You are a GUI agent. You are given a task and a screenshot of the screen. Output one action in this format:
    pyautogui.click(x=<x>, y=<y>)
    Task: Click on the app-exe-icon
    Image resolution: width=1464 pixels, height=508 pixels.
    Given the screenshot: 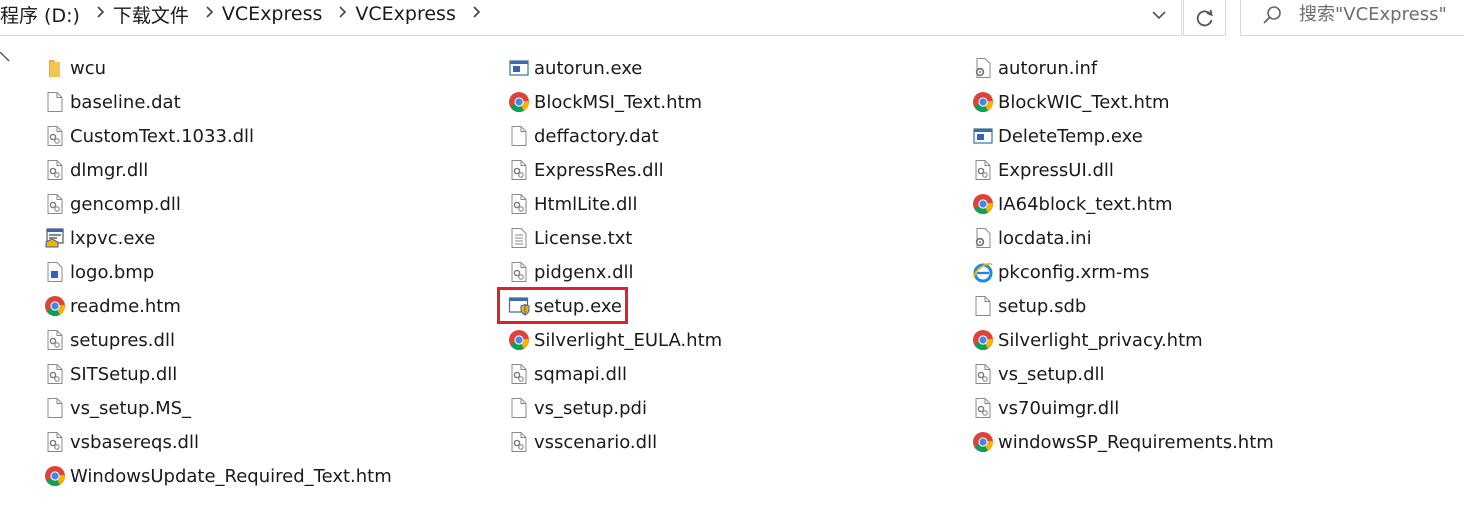 What is the action you would take?
    pyautogui.click(x=983, y=136)
    